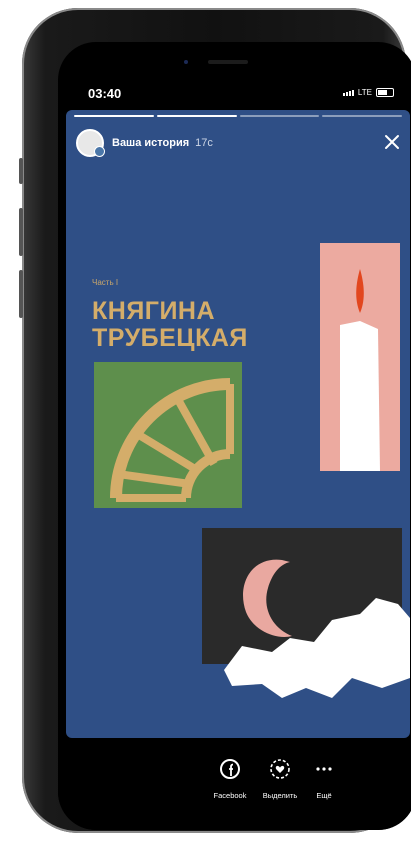  What do you see at coordinates (90, 143) in the screenshot?
I see `avatar` at bounding box center [90, 143].